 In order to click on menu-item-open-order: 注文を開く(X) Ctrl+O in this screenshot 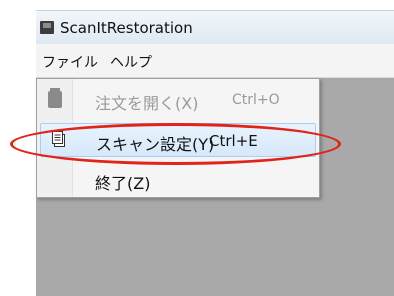, I will do `click(178, 100)`.